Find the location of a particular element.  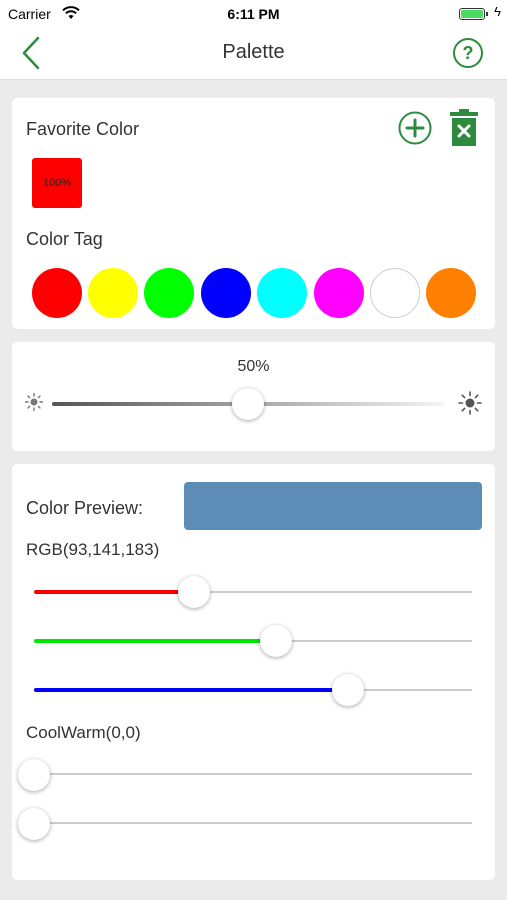

blue-slider is located at coordinates (253, 690).